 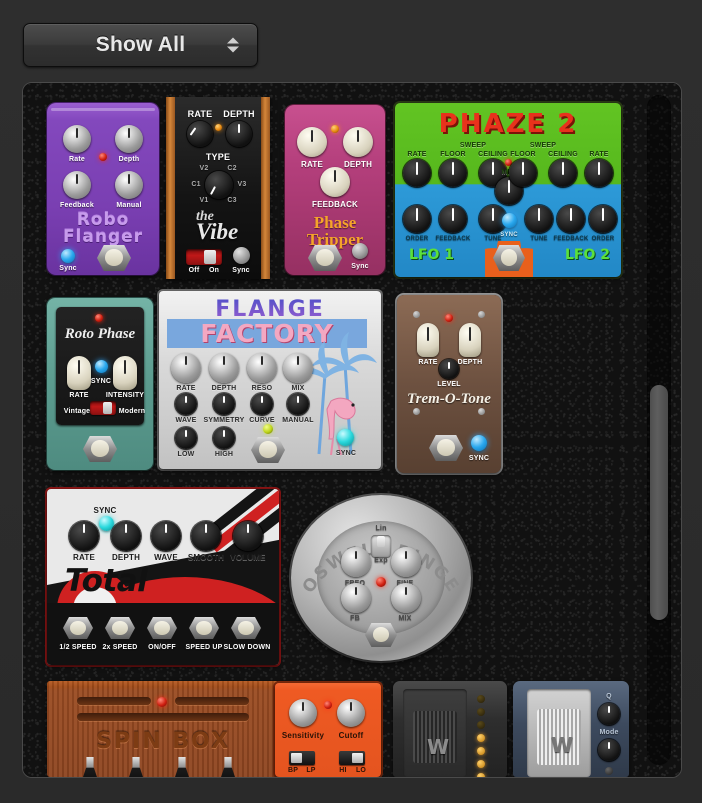 I want to click on knob-volume, so click(x=248, y=536).